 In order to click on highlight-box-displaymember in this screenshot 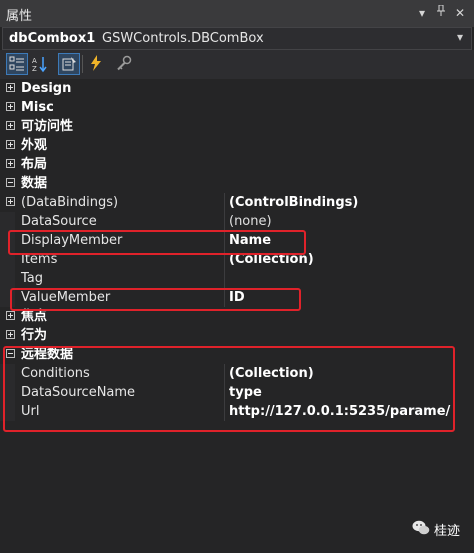, I will do `click(157, 242)`.